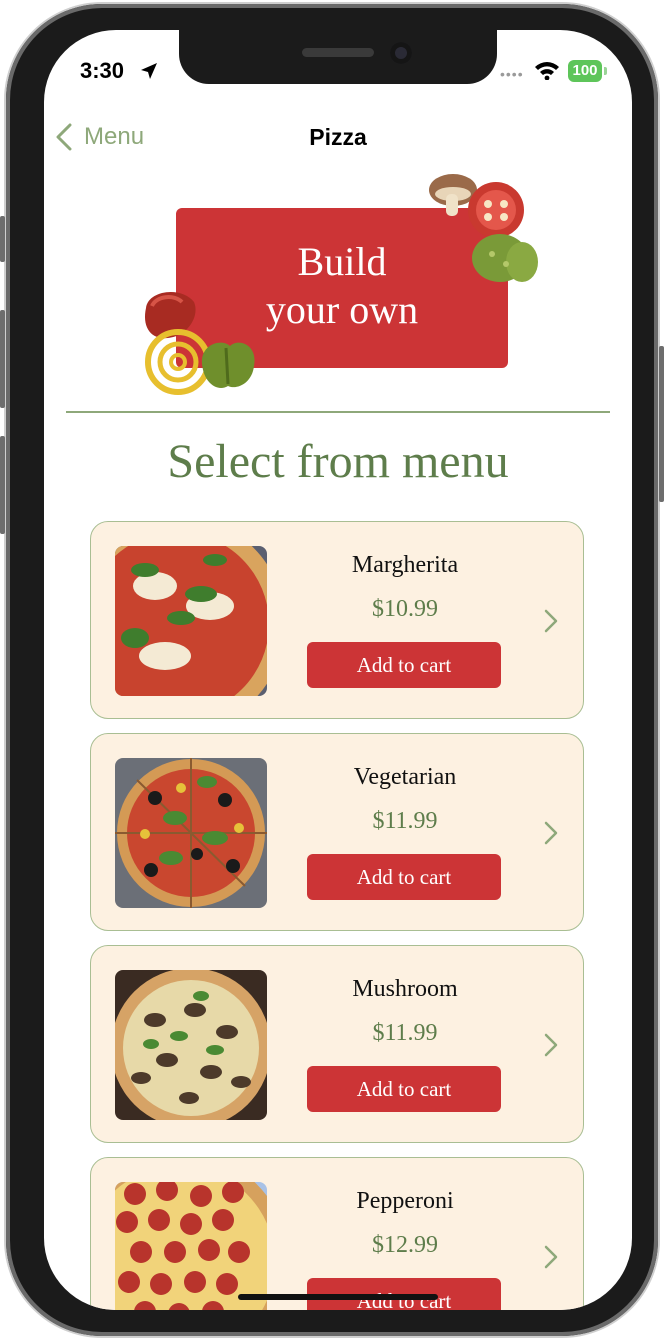  Describe the element at coordinates (191, 621) in the screenshot. I see `margherita-photo` at that location.